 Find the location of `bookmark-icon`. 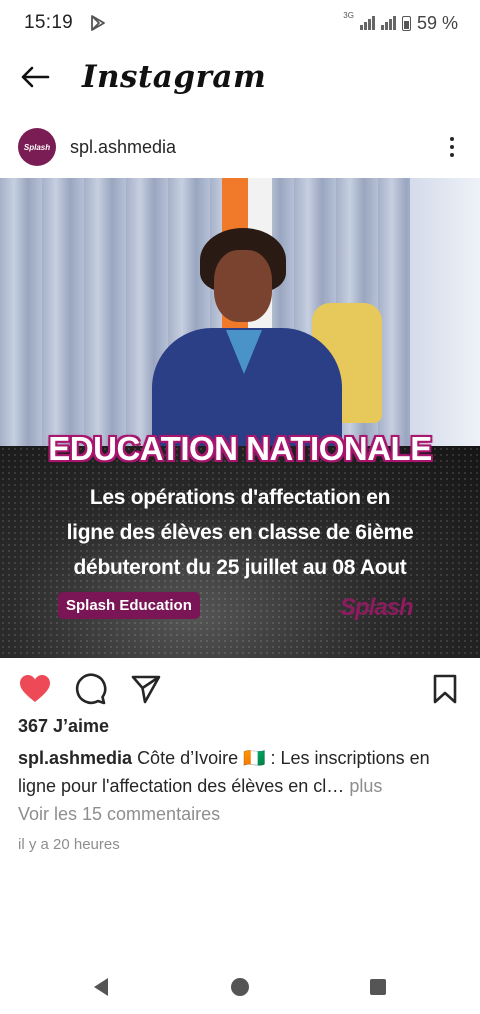

bookmark-icon is located at coordinates (445, 689).